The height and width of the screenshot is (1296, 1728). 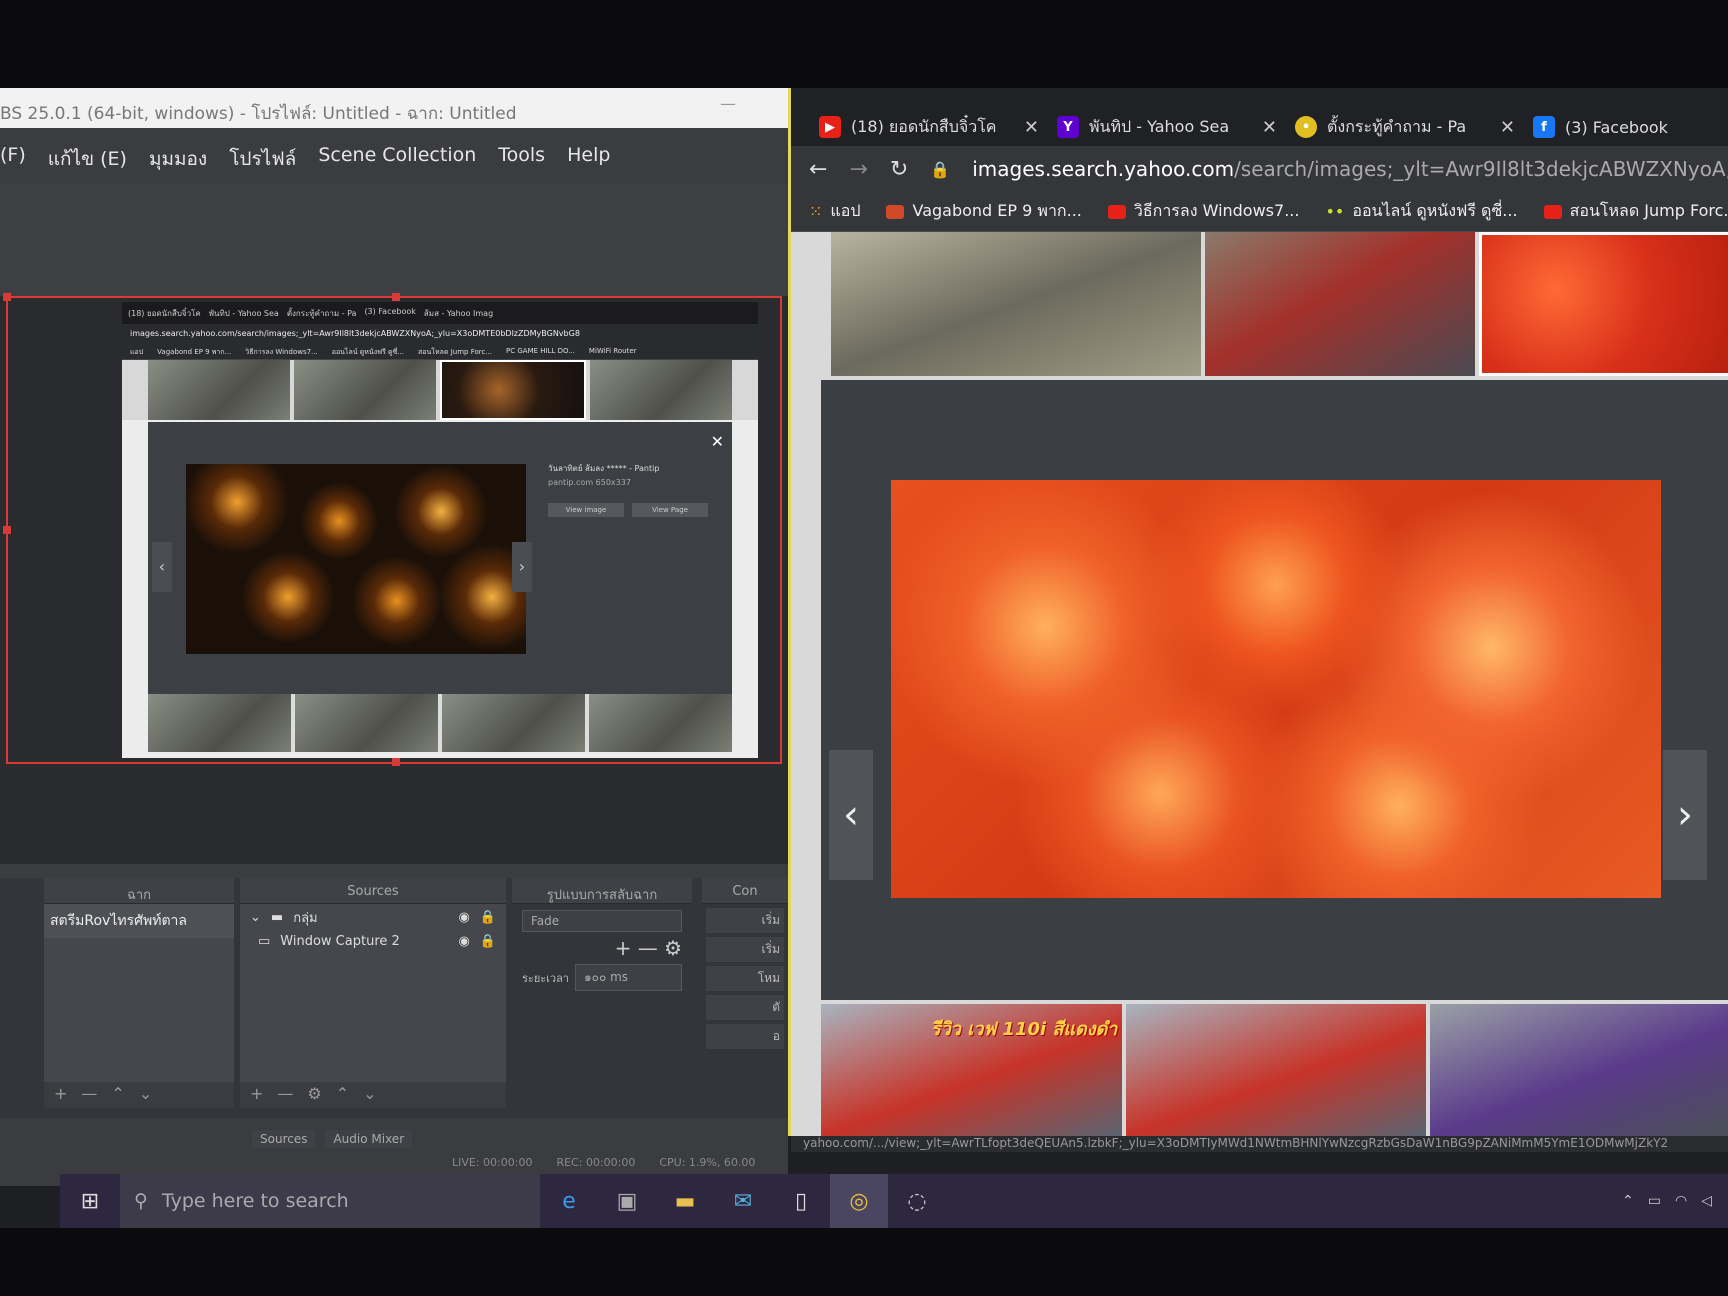 I want to click on tab-audio-mixer: Audio Mixer, so click(x=369, y=1139).